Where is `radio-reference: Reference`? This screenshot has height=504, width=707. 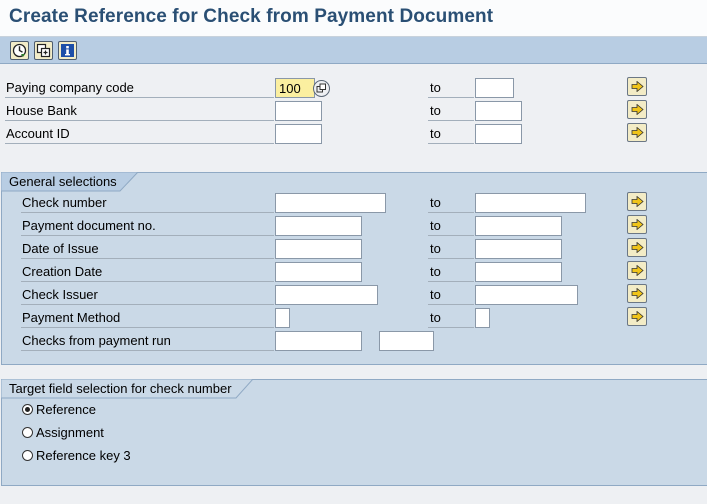 radio-reference: Reference is located at coordinates (59, 410).